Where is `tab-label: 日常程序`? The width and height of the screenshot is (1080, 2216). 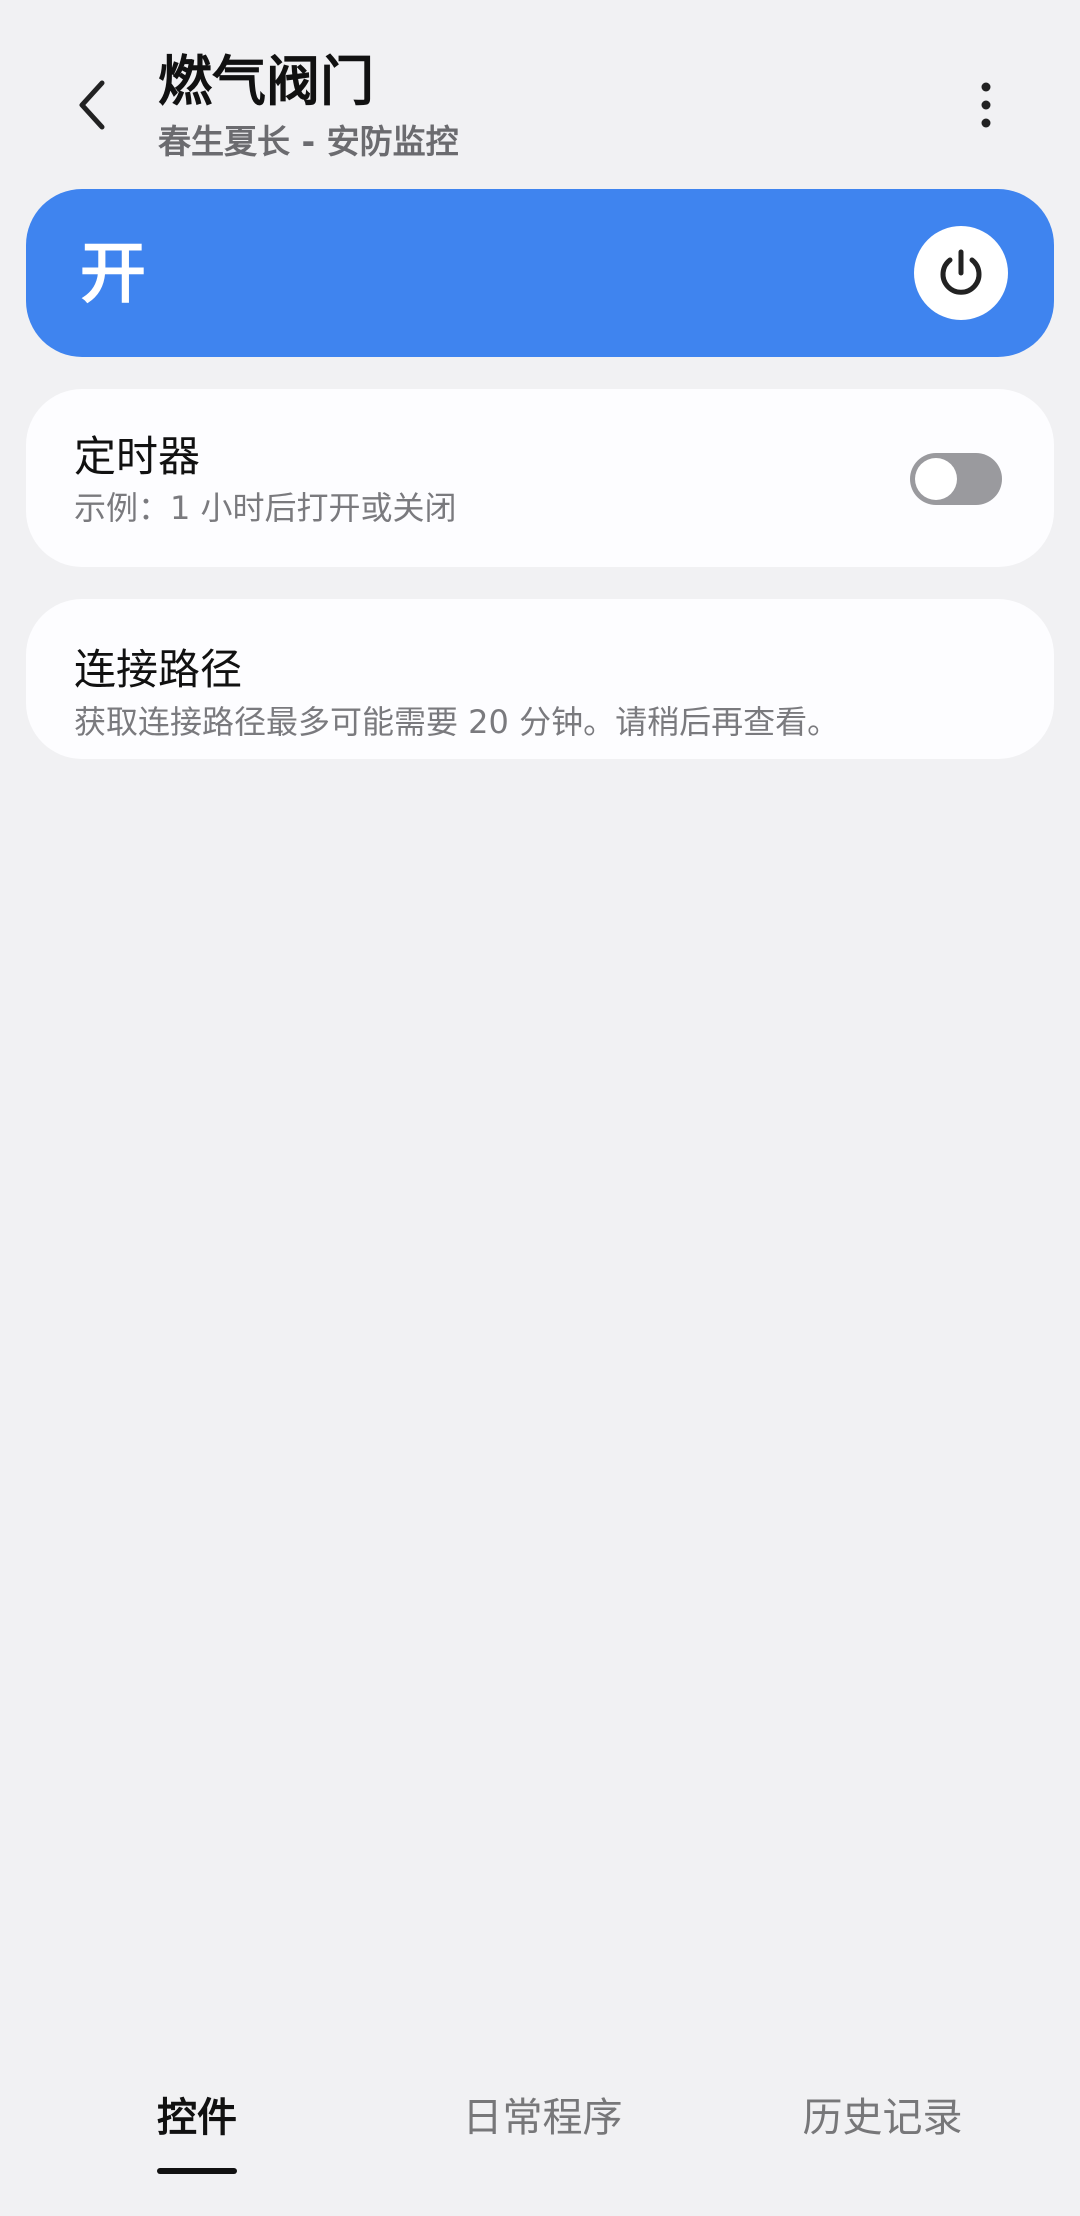
tab-label: 日常程序 is located at coordinates (542, 2118).